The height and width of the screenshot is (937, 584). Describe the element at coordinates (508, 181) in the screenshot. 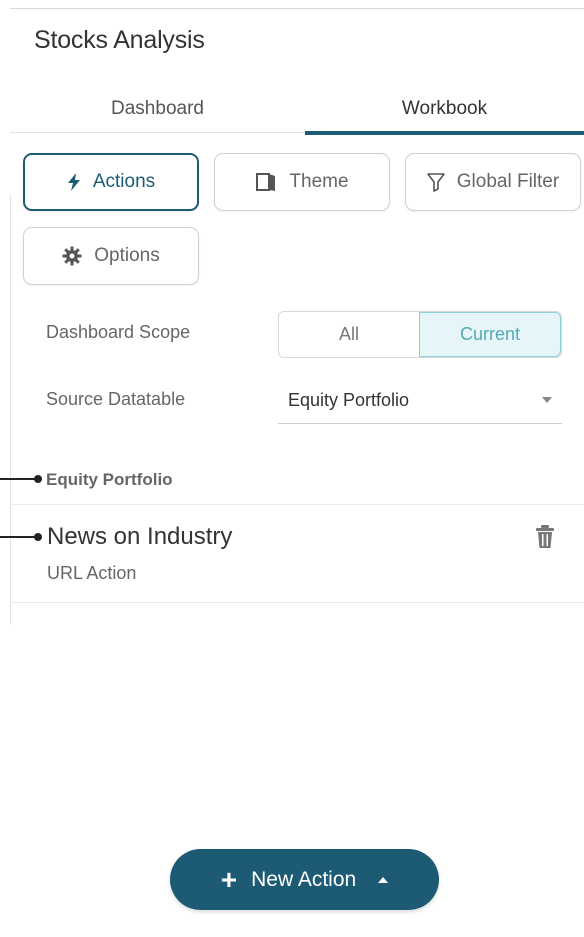

I see `global-filter-button-label: Global Filter` at that location.